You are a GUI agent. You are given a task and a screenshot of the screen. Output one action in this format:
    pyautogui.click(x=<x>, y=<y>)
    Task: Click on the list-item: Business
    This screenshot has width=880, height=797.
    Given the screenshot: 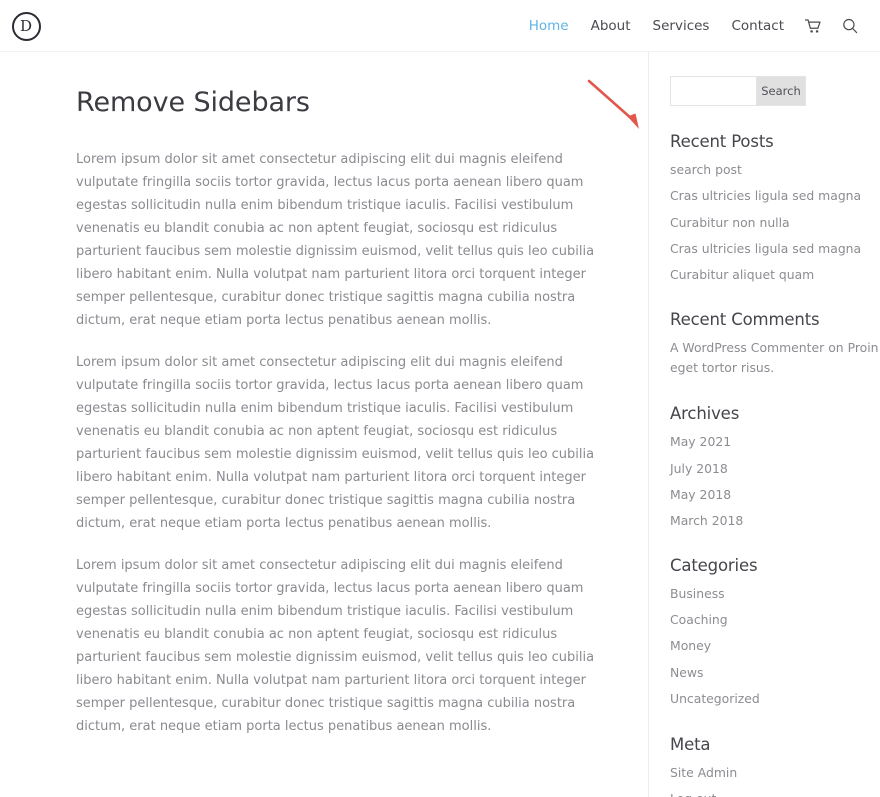 What is the action you would take?
    pyautogui.click(x=775, y=594)
    